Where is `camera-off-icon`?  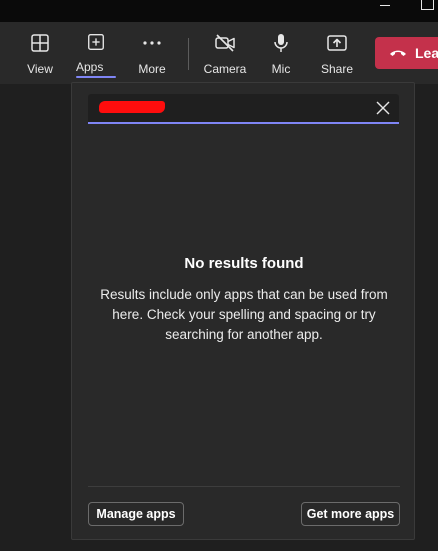
camera-off-icon is located at coordinates (225, 43).